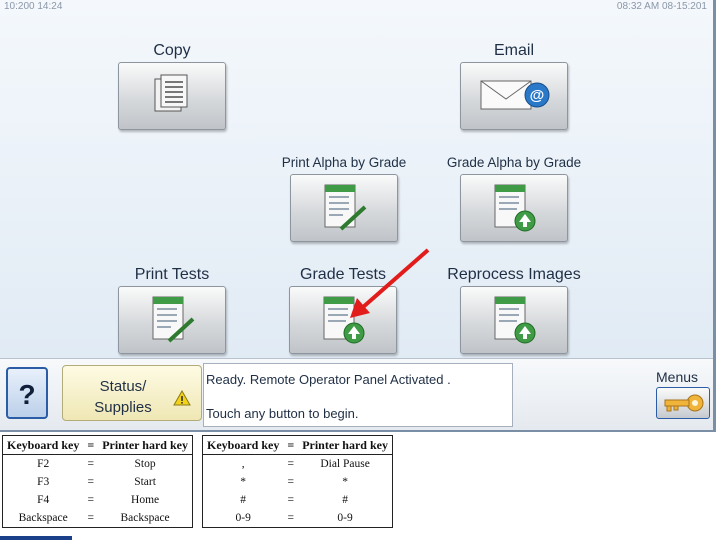 The height and width of the screenshot is (540, 720). I want to click on email-button: @, so click(514, 96).